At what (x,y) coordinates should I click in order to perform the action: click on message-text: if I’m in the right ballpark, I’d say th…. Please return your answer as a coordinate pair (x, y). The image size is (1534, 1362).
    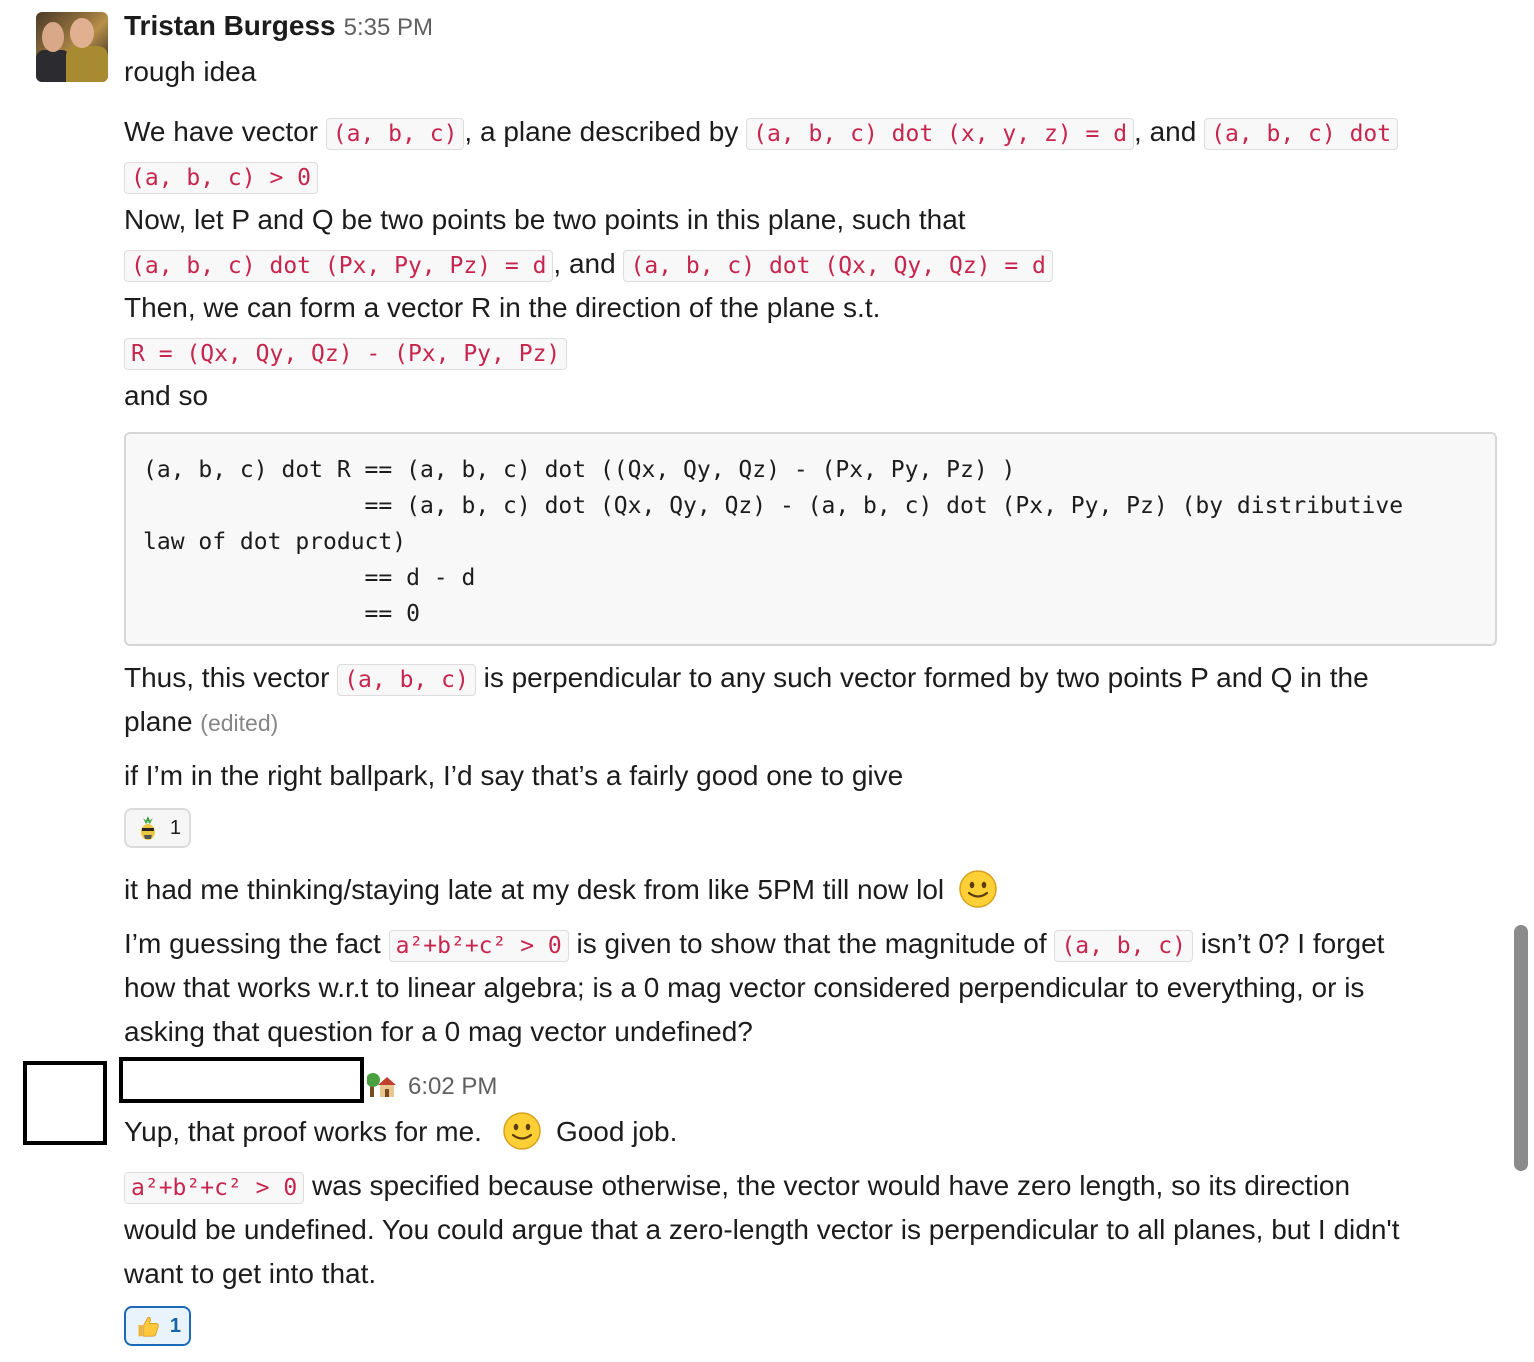
    Looking at the image, I should click on (514, 775).